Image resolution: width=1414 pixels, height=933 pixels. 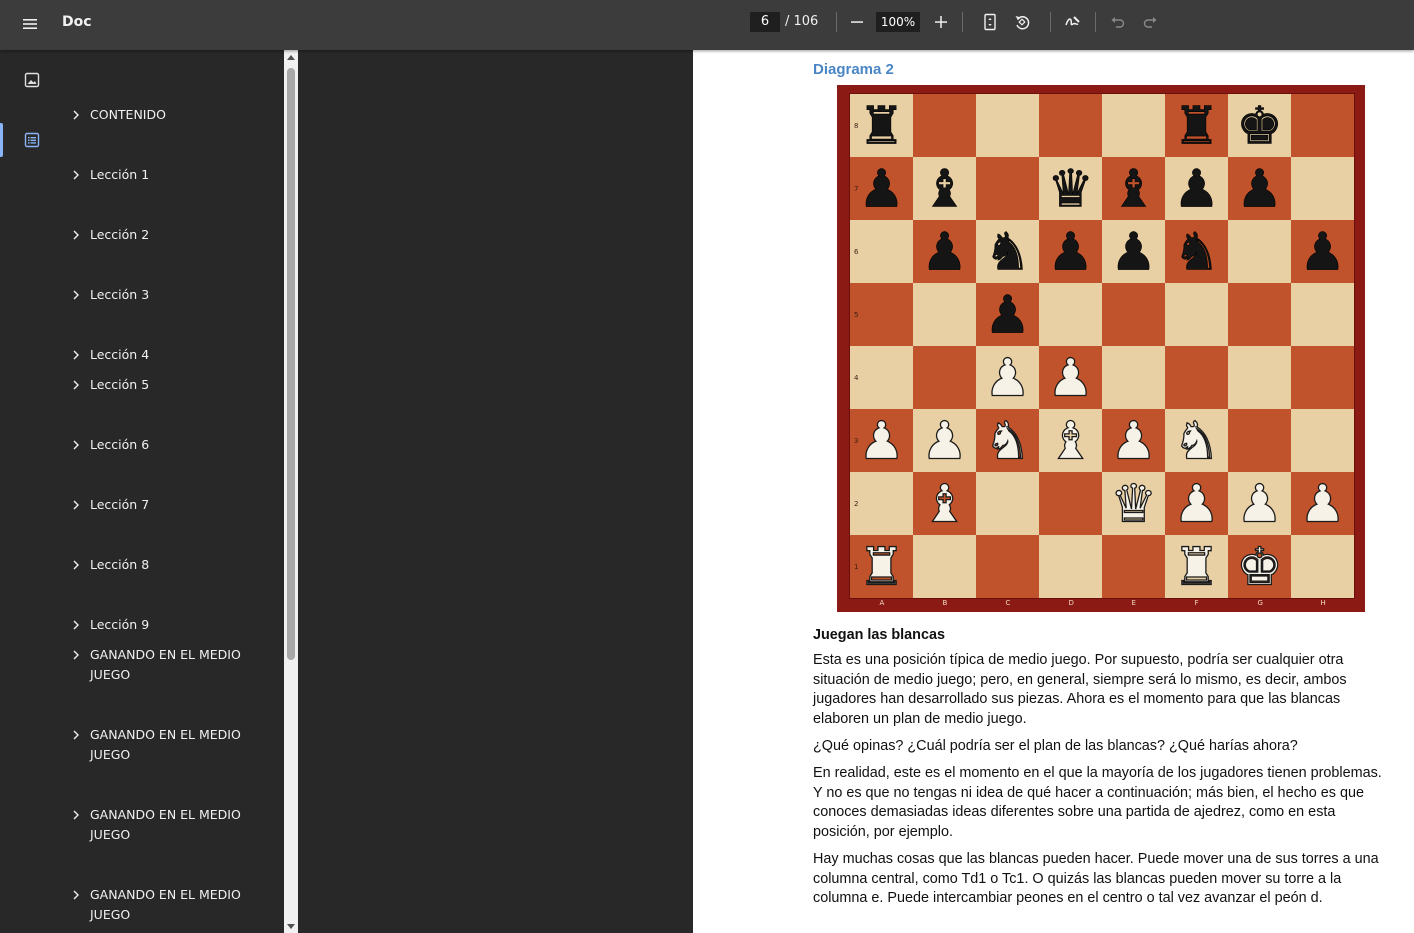 What do you see at coordinates (1133, 505) in the screenshot?
I see `white-queen-icon: ♛` at bounding box center [1133, 505].